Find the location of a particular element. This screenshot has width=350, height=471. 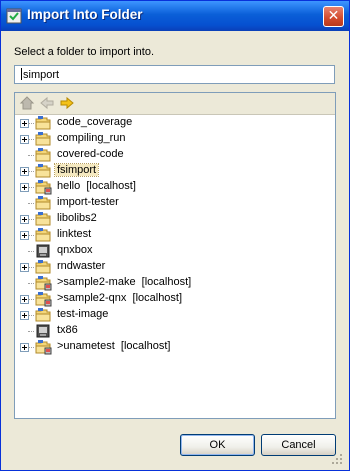

tree-item: import-tester is located at coordinates (175, 203).